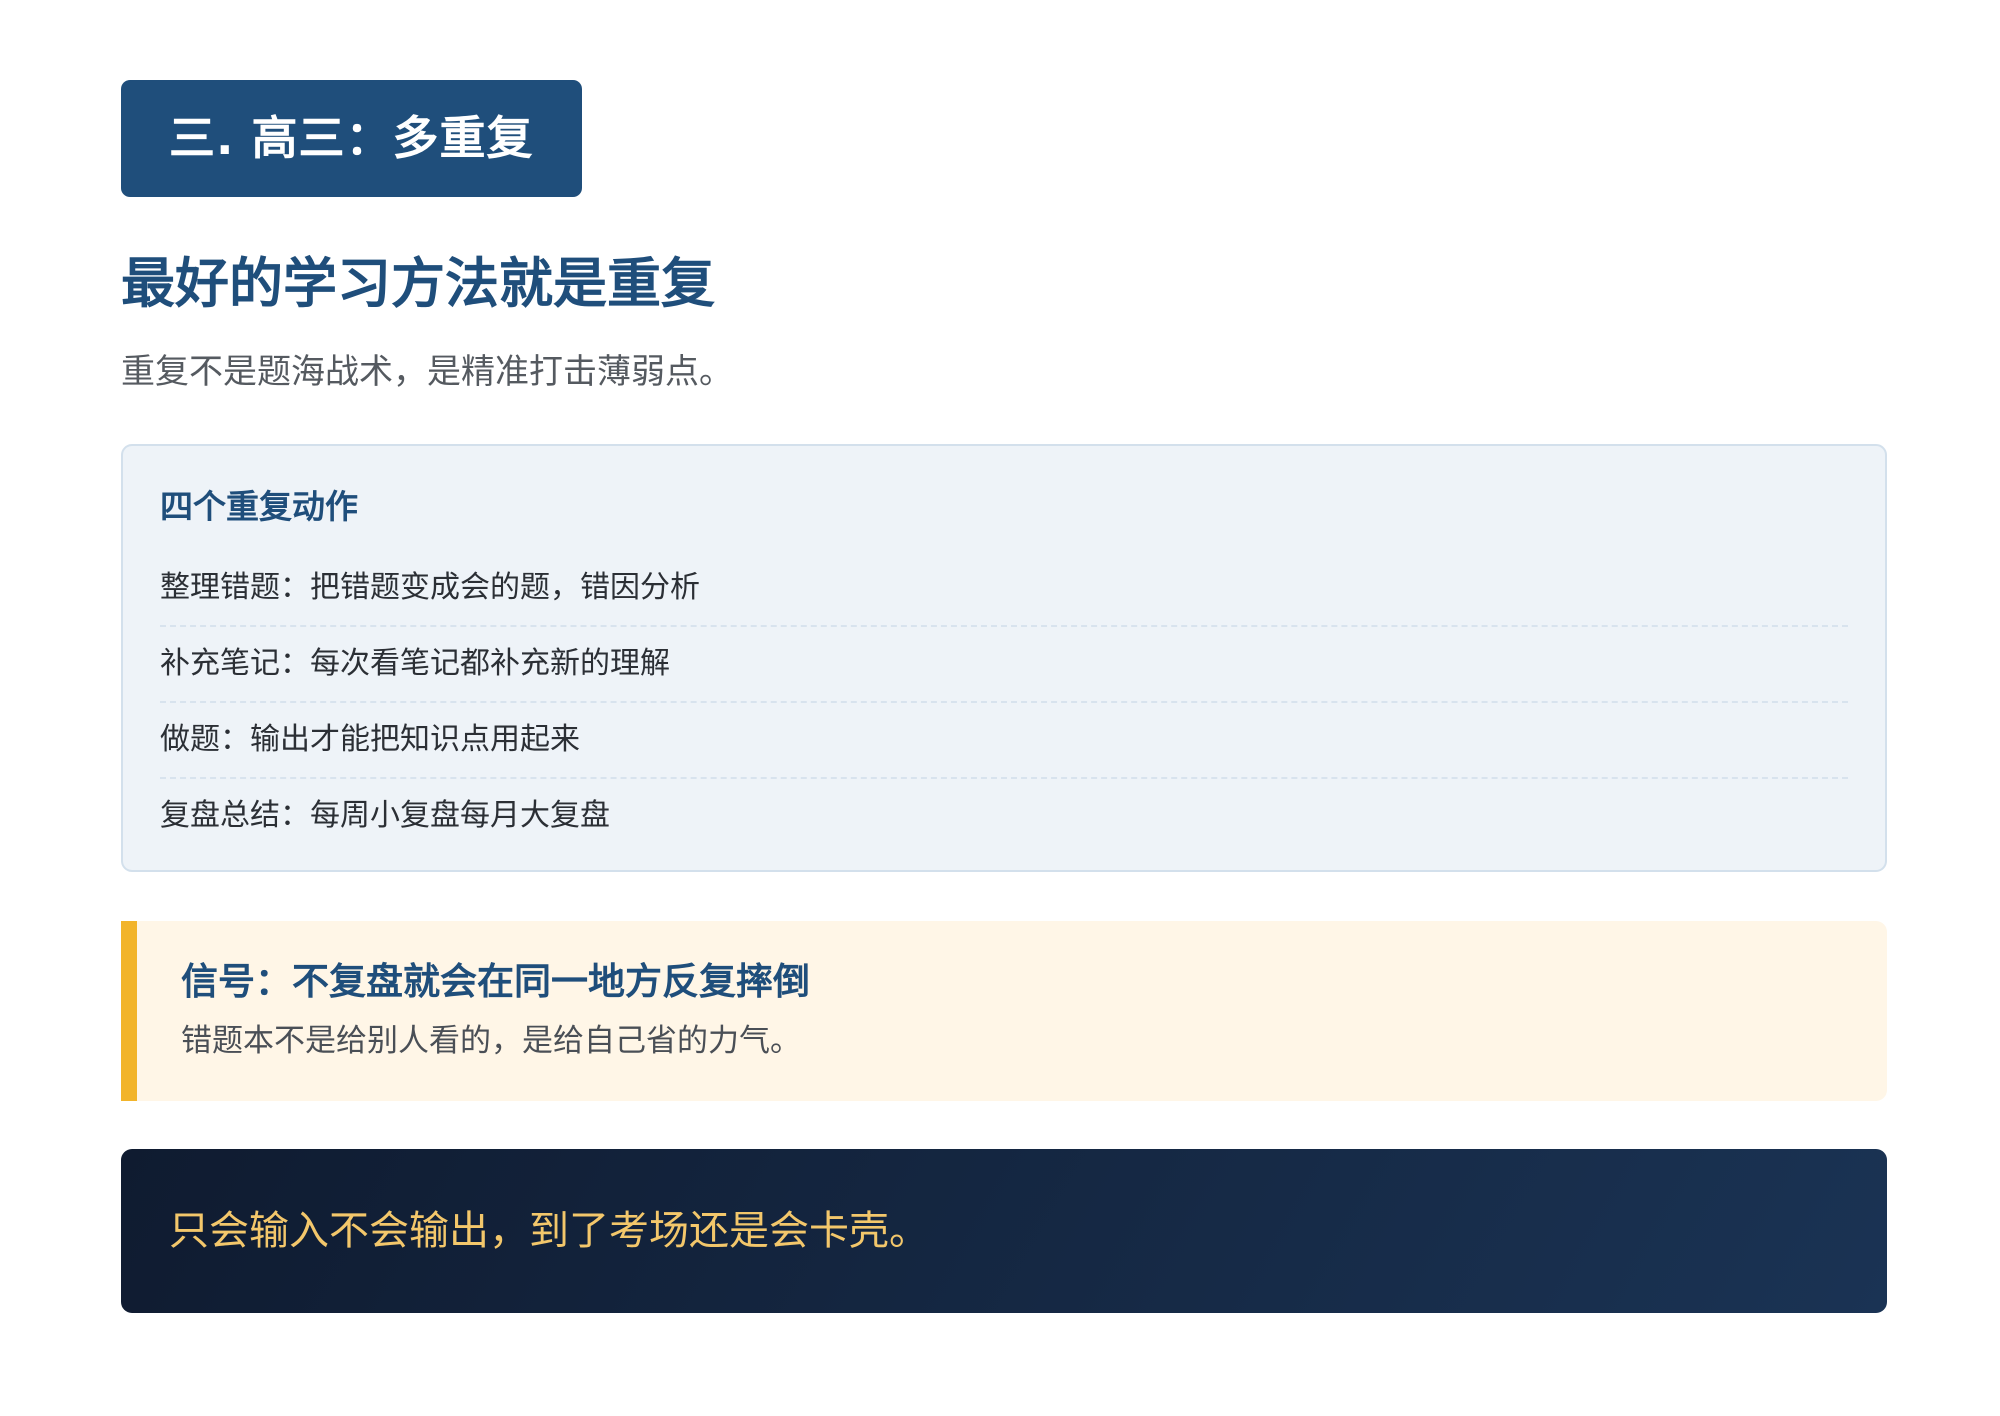  I want to click on summary-banner-text: 只会输入不会输出，到了考场还是会卡壳。, so click(549, 1231).